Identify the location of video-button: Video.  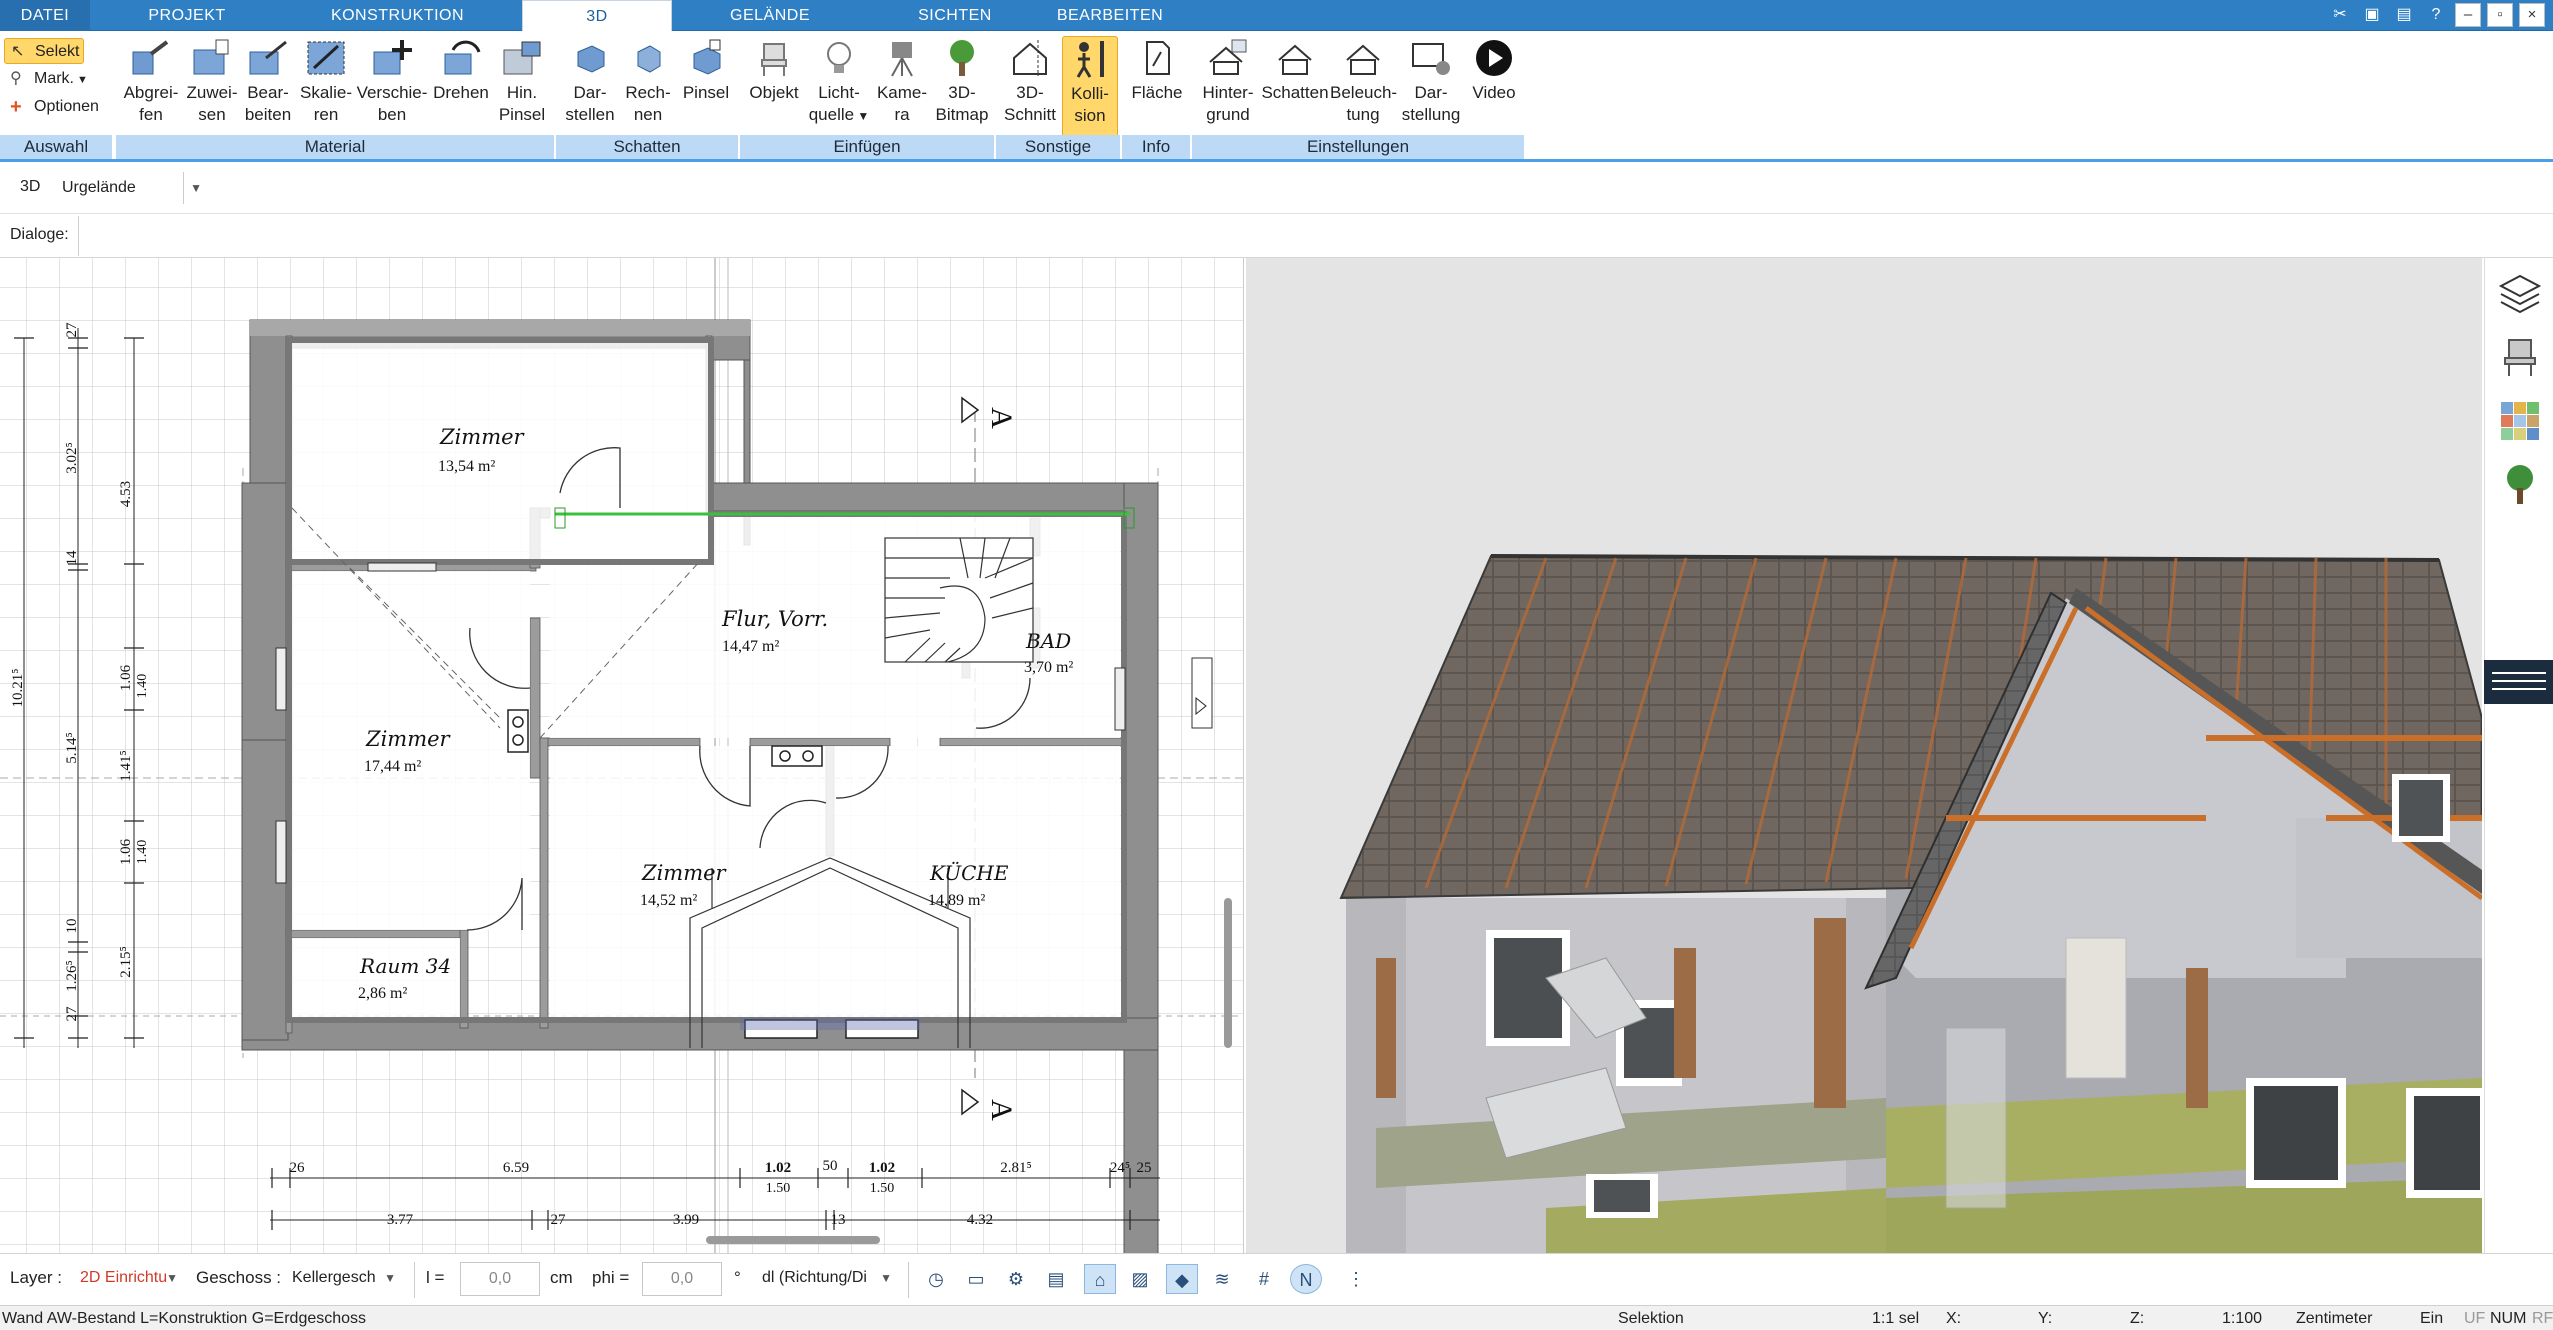
(1494, 88).